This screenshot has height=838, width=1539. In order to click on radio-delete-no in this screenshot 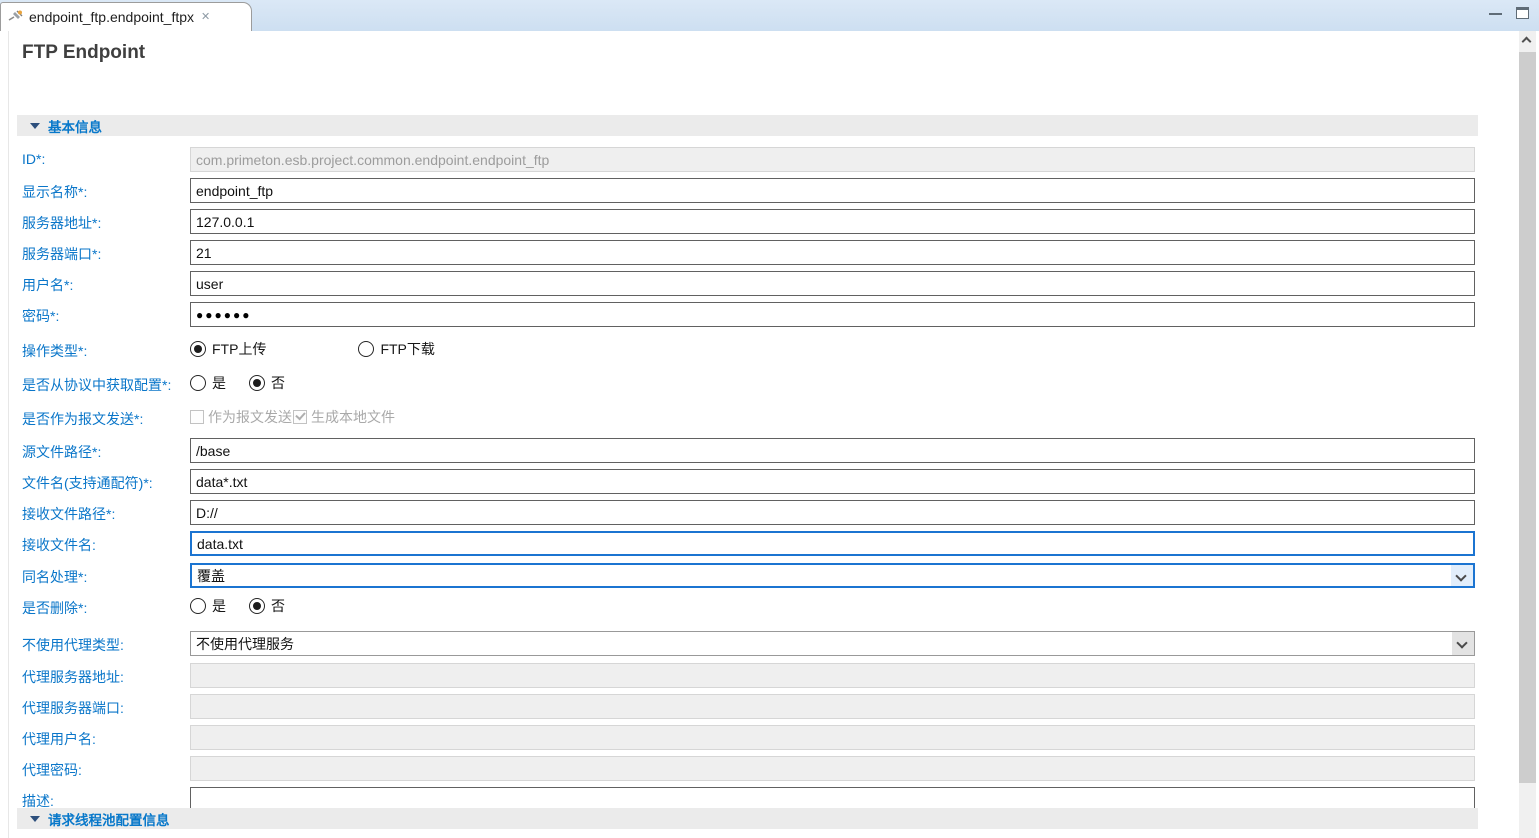, I will do `click(257, 605)`.